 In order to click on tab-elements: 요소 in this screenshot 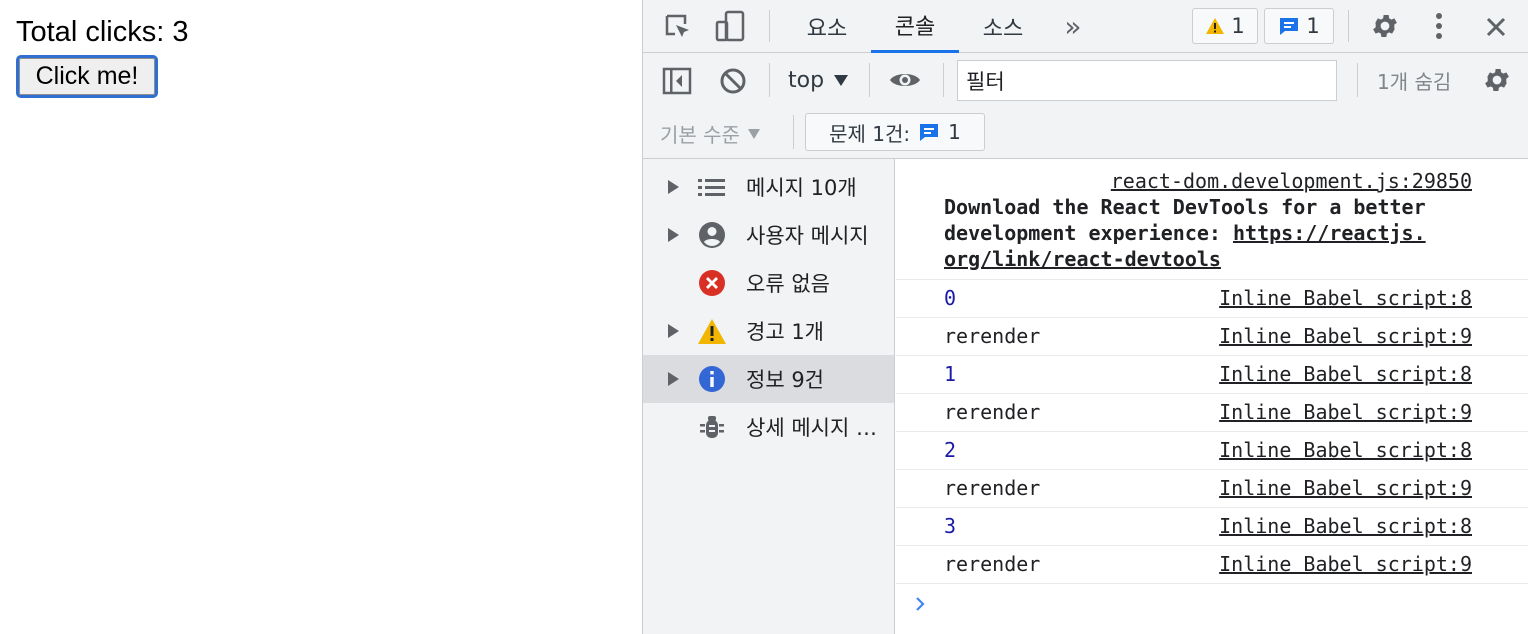, I will do `click(827, 26)`.